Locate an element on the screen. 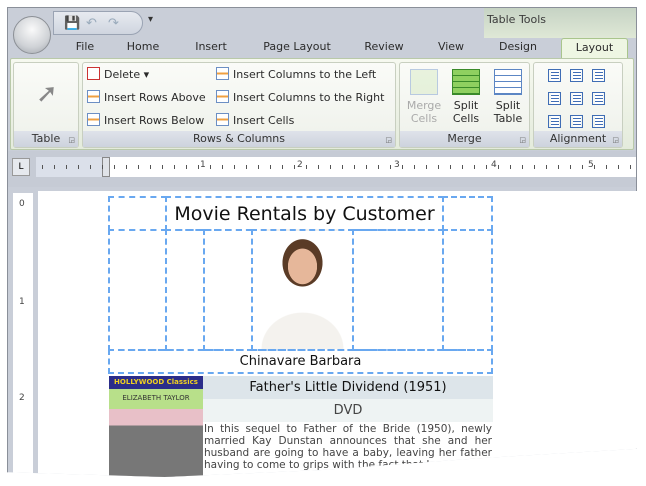 The height and width of the screenshot is (486, 646). customize-qat-icon: ▾ is located at coordinates (150, 19).